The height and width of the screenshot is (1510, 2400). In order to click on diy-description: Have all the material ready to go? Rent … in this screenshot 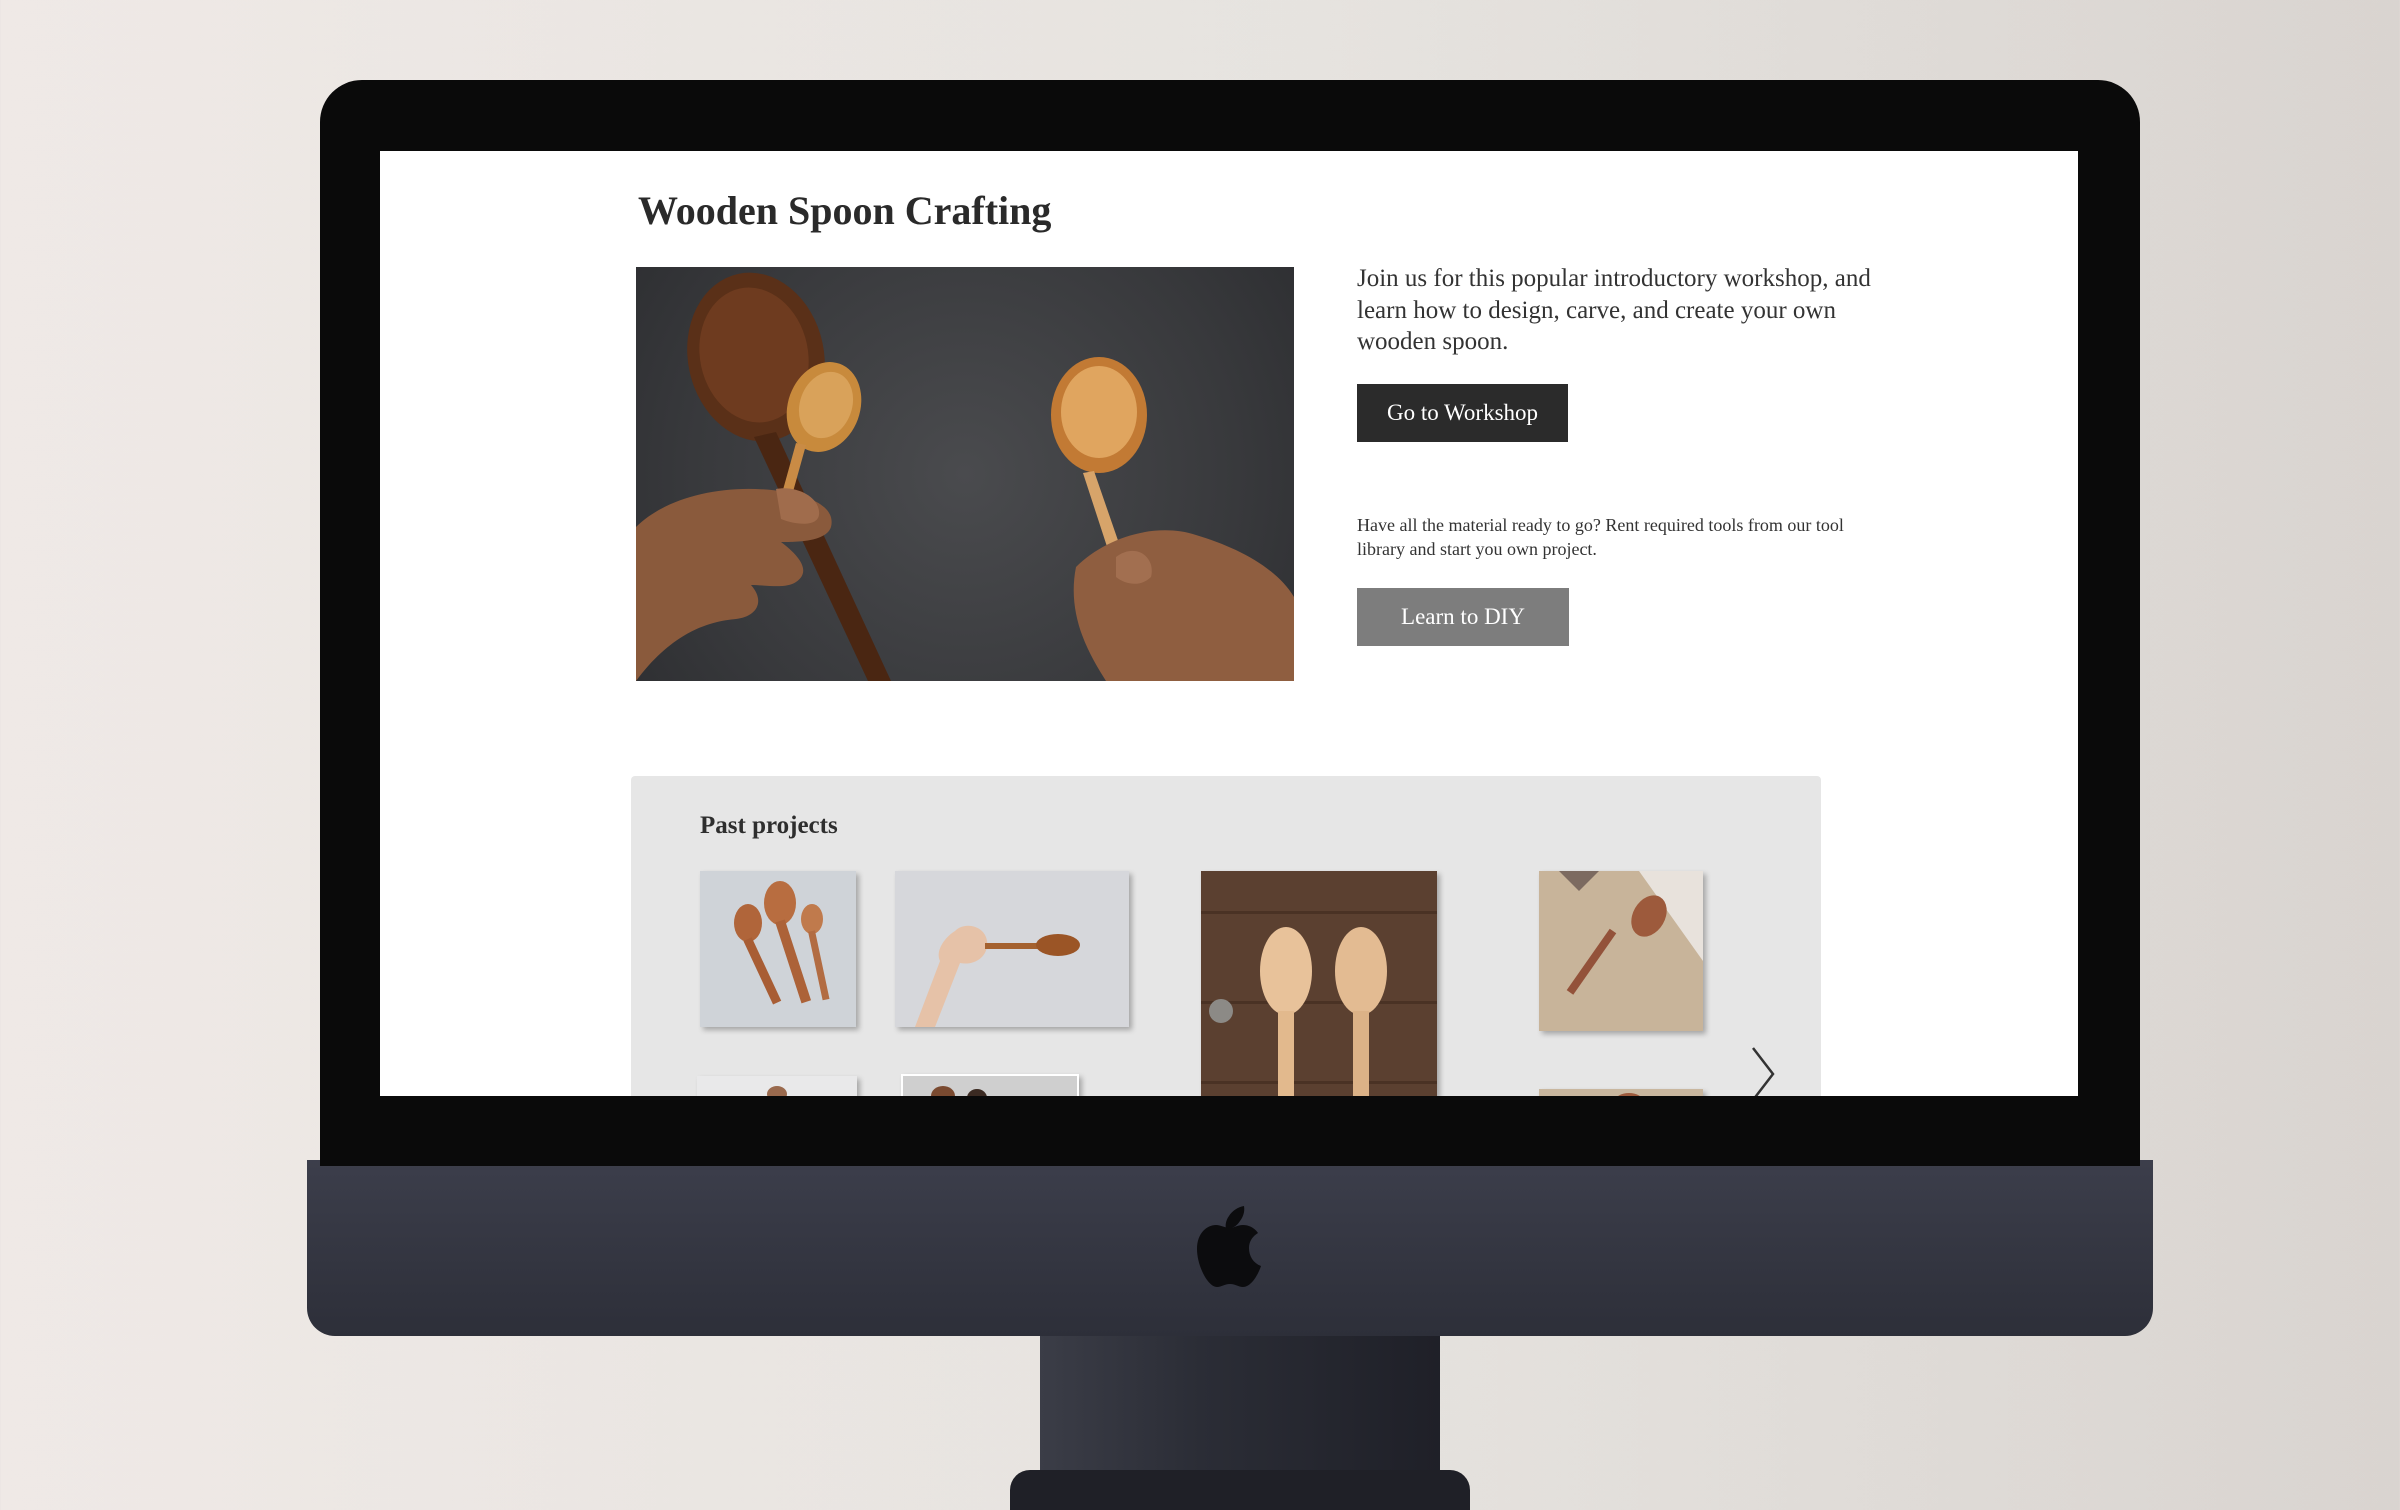, I will do `click(1600, 537)`.